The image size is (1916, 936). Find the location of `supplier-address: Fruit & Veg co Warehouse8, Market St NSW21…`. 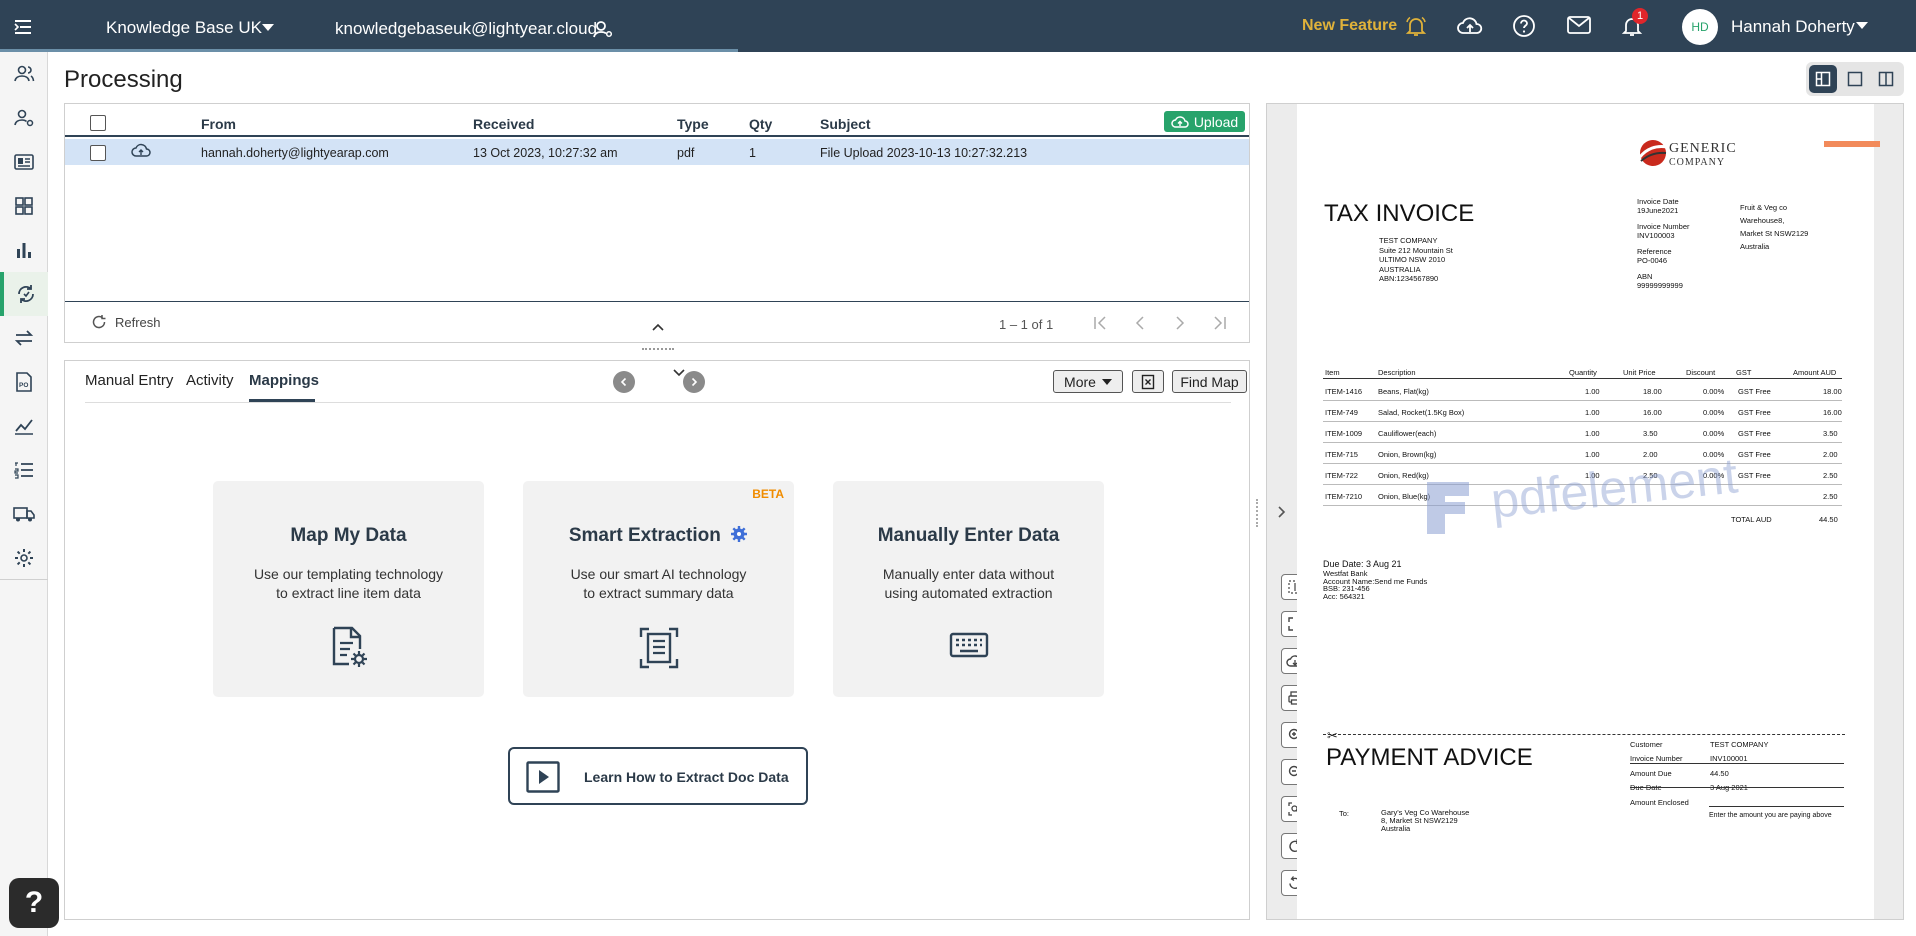

supplier-address: Fruit & Veg co Warehouse8, Market St NSW21… is located at coordinates (1774, 227).